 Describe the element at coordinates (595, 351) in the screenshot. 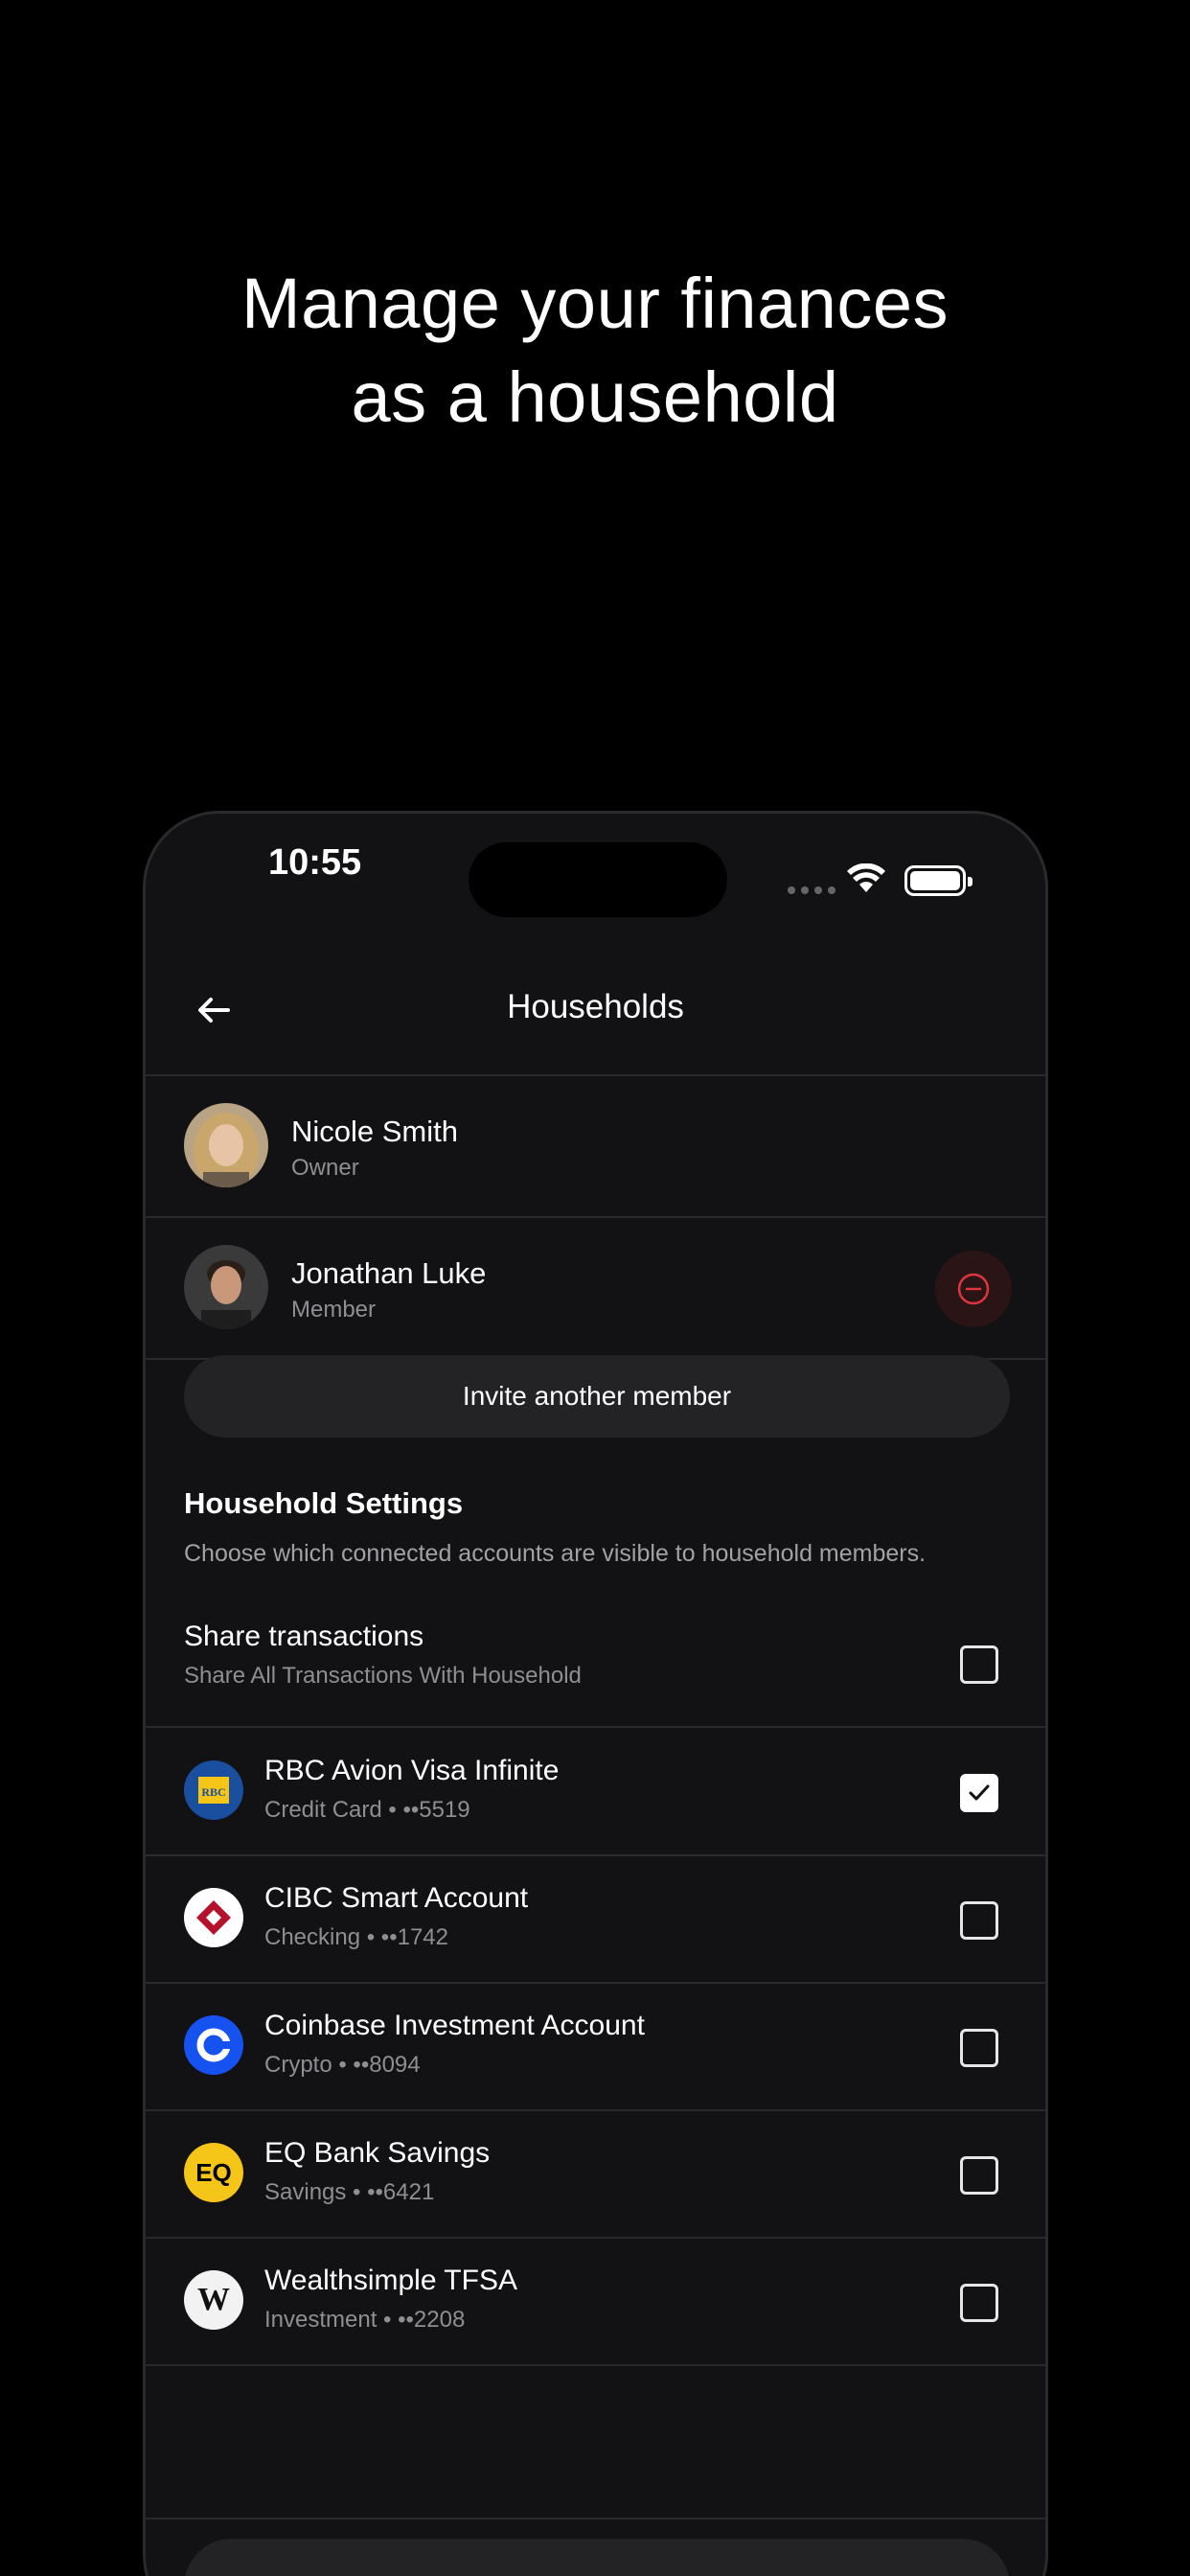

I see `hero-heading: Manage your finances as a household` at that location.